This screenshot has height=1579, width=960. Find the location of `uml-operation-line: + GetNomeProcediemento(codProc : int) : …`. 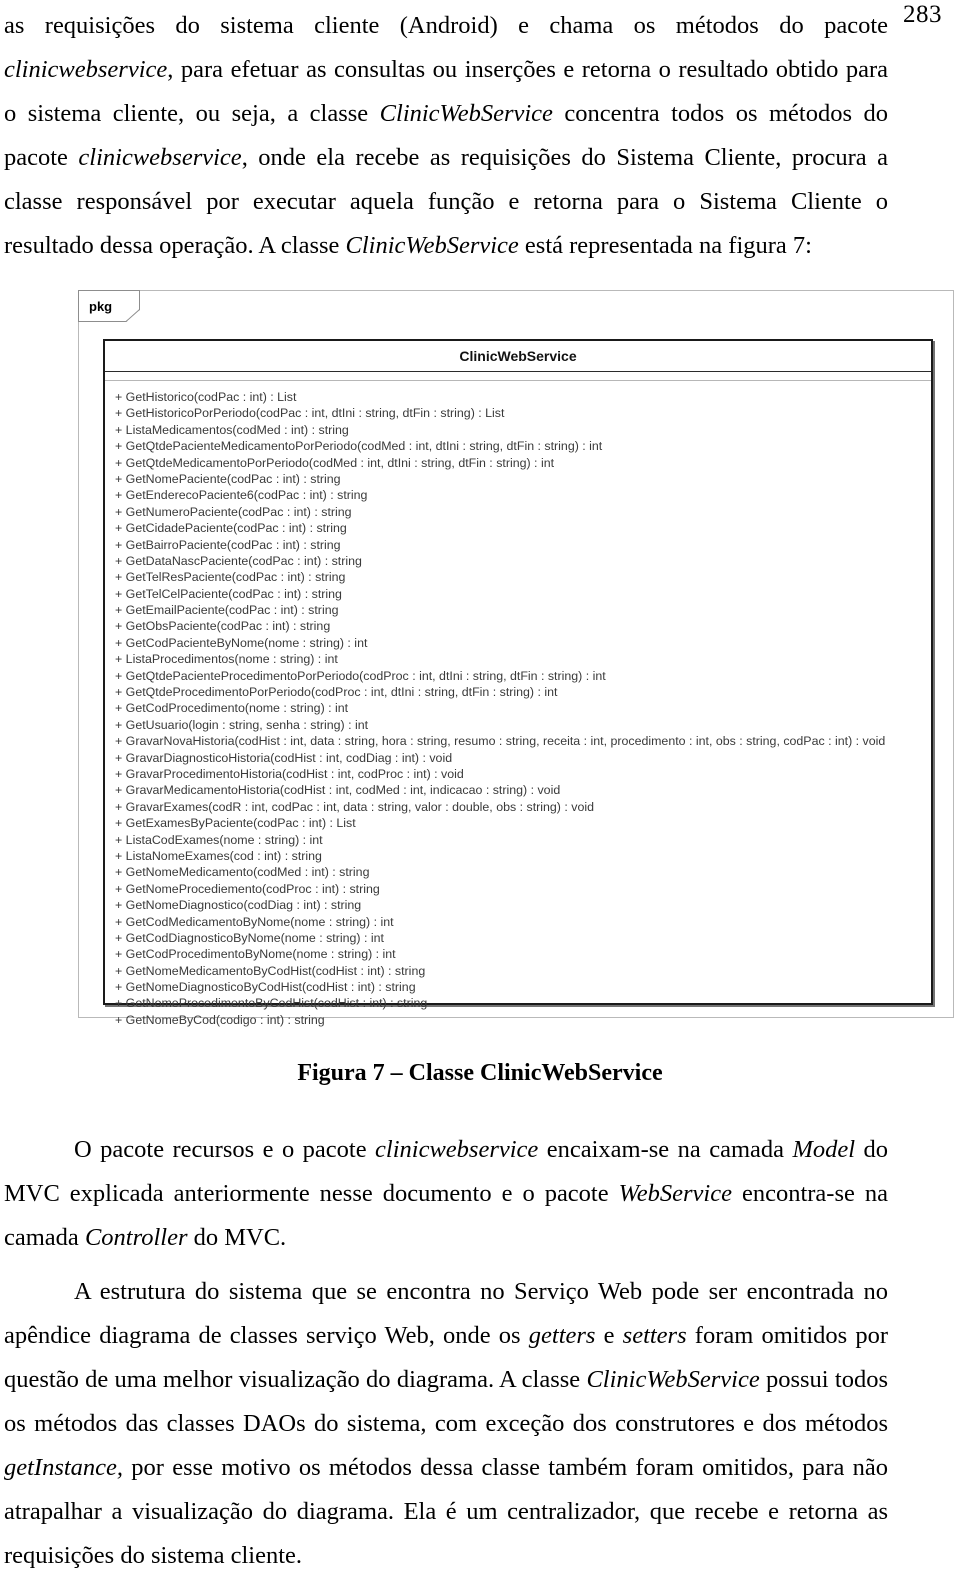

uml-operation-line: + GetNomeProcediemento(codProc : int) : … is located at coordinates (247, 888).